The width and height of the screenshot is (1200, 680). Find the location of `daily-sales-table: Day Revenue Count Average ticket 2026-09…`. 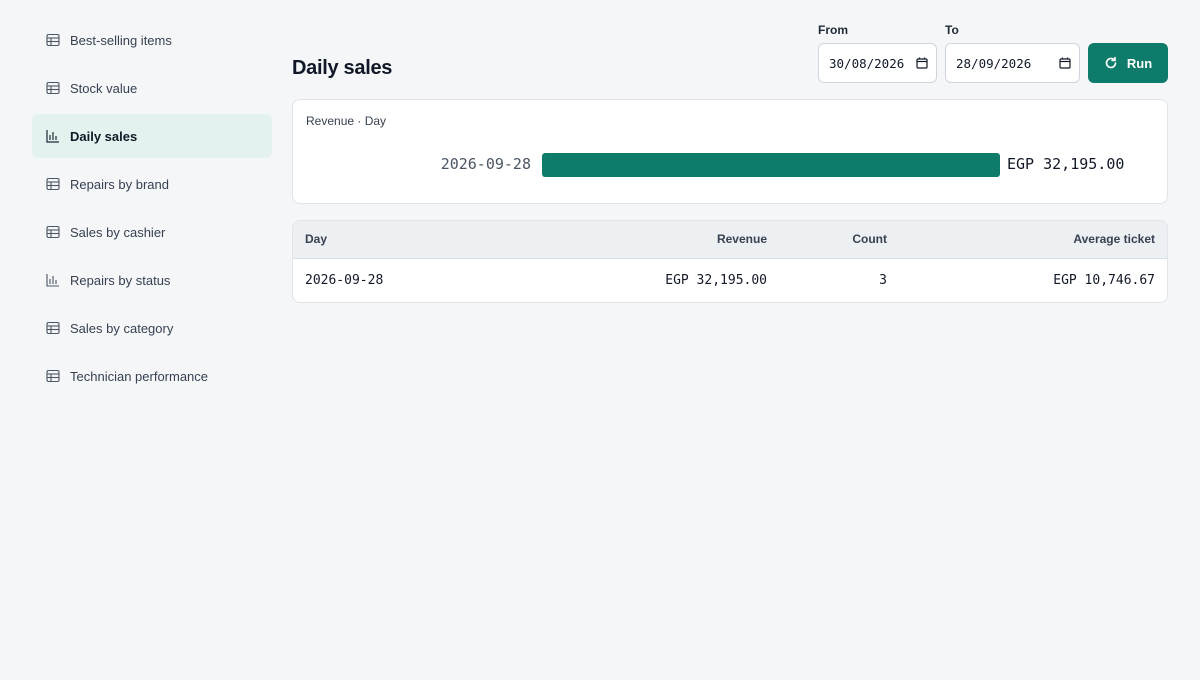

daily-sales-table: Day Revenue Count Average ticket 2026-09… is located at coordinates (730, 261).